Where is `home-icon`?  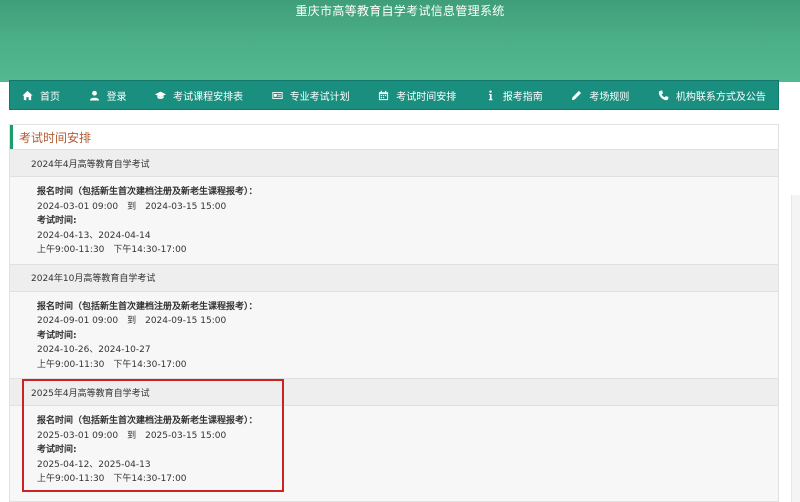
home-icon is located at coordinates (27, 95).